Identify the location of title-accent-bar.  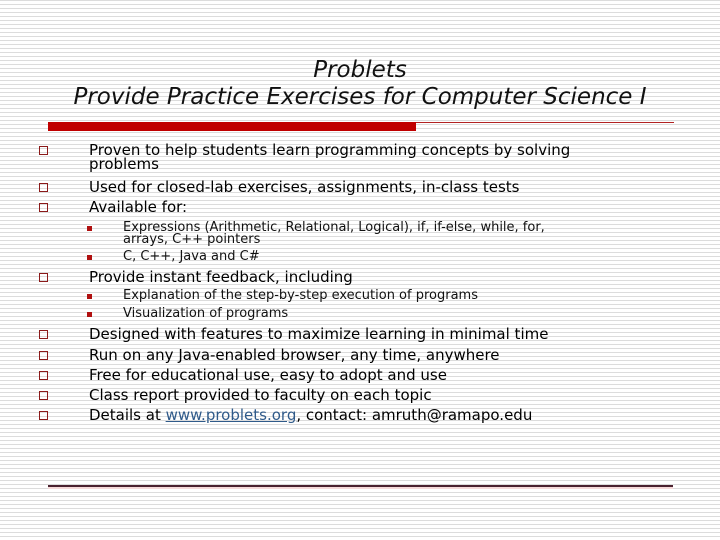
(232, 126).